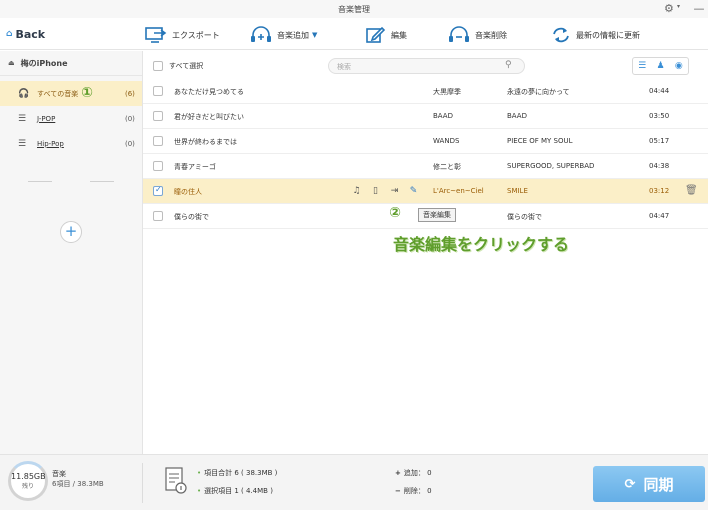 The height and width of the screenshot is (510, 708). I want to click on minus-icon: −, so click(398, 491).